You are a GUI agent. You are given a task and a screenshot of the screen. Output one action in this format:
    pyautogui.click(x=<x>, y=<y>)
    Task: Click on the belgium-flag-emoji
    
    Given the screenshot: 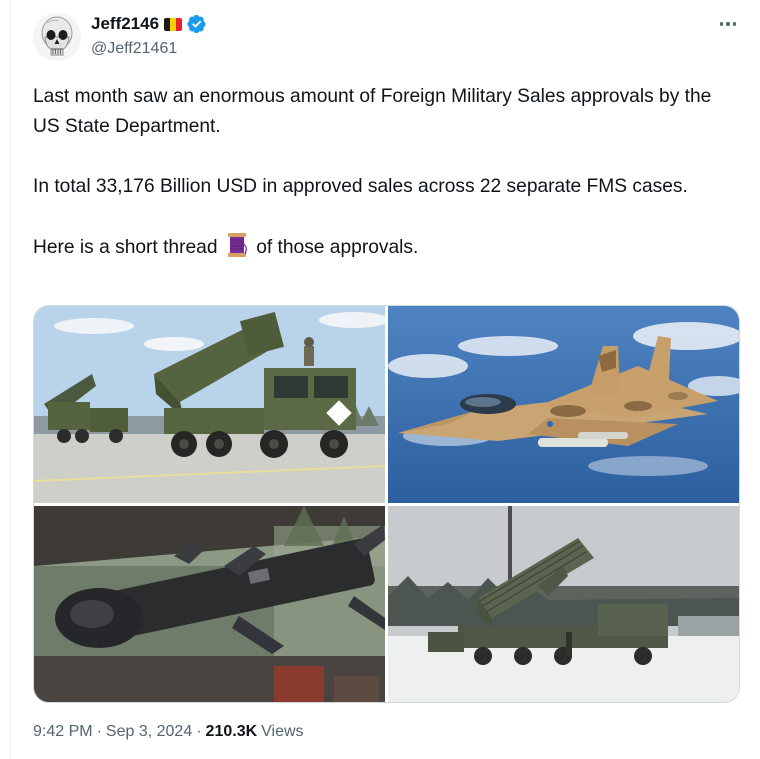 What is the action you would take?
    pyautogui.click(x=173, y=24)
    